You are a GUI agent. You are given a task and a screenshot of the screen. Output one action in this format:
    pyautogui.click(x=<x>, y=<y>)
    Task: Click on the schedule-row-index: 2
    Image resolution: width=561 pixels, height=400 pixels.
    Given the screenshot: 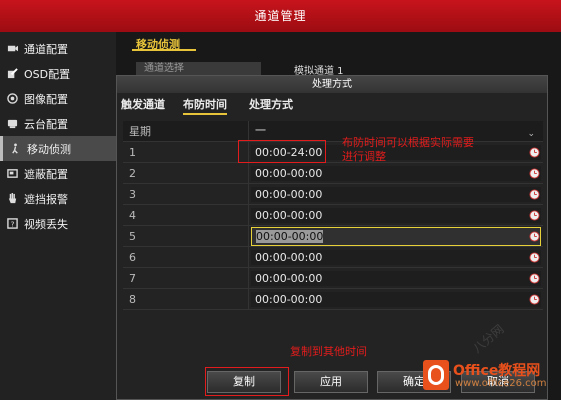 What is the action you would take?
    pyautogui.click(x=186, y=173)
    